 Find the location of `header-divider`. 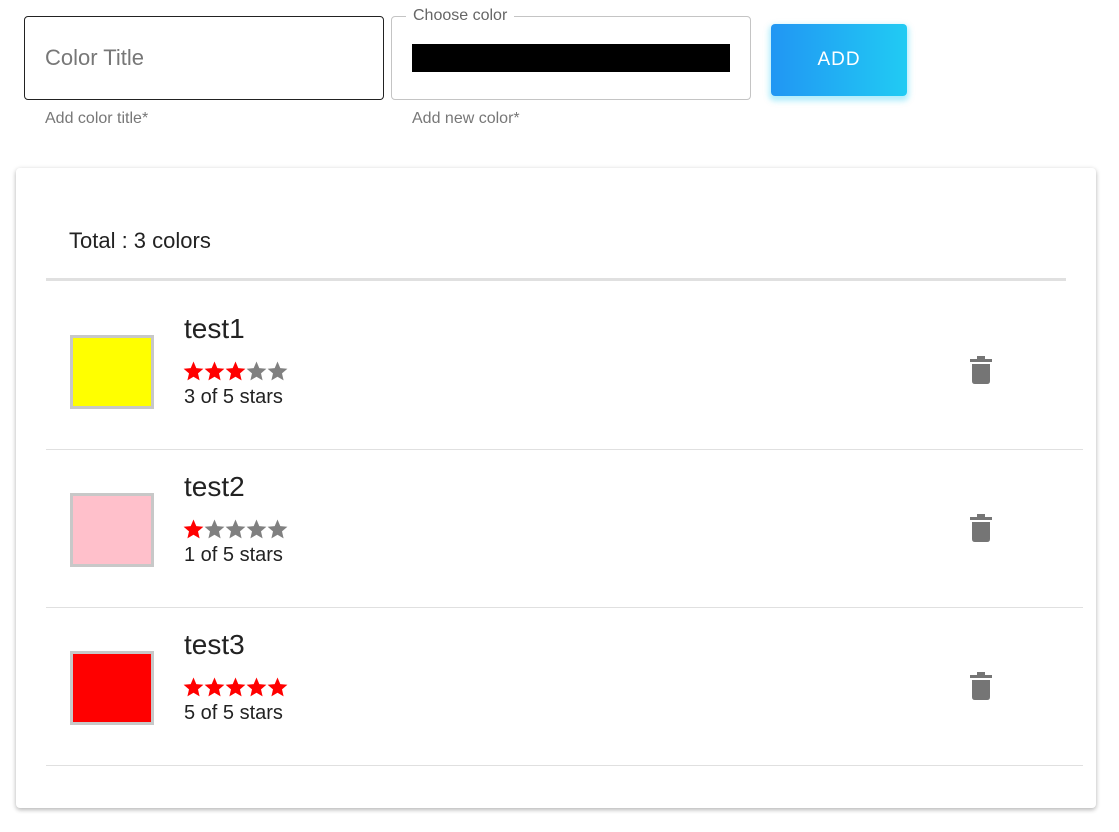

header-divider is located at coordinates (556, 279).